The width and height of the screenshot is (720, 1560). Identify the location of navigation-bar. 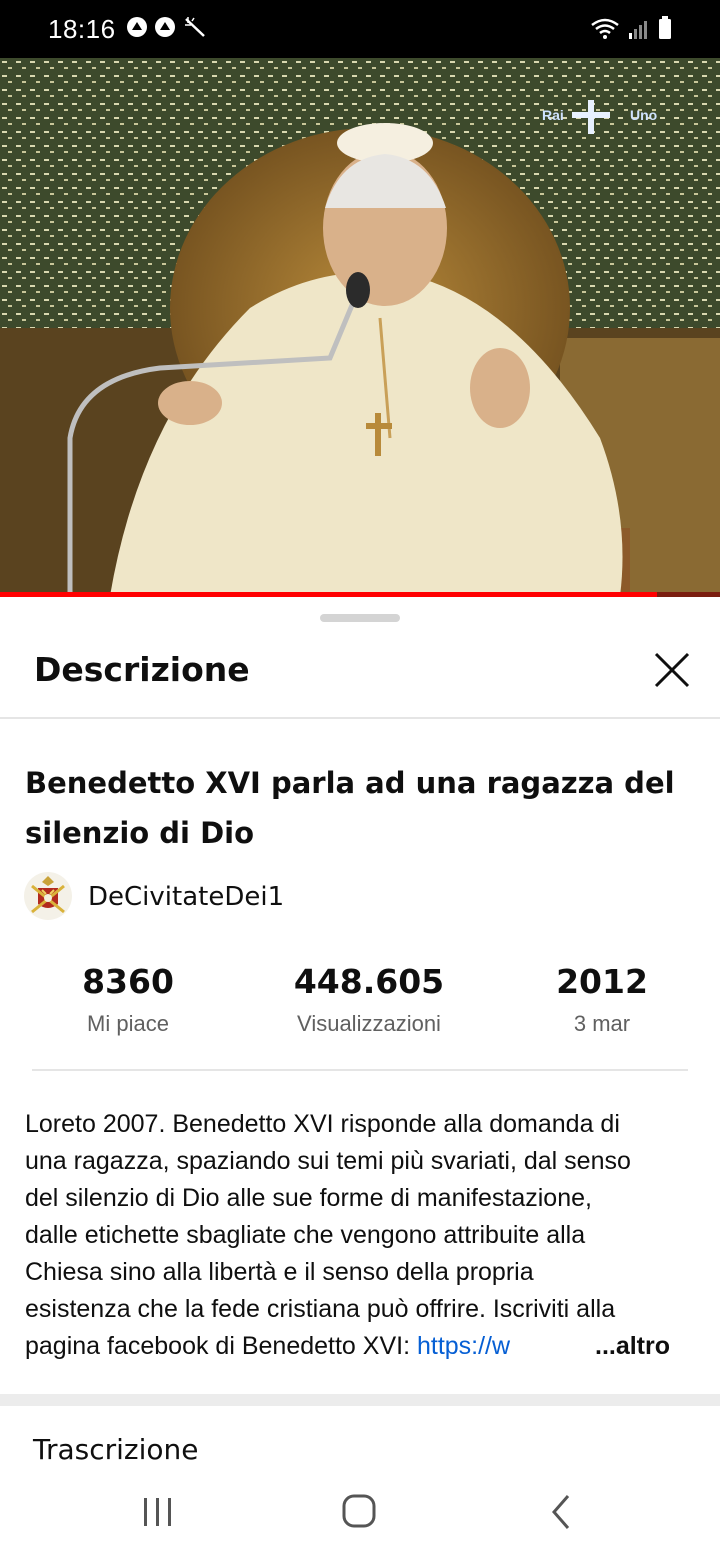
(360, 1513).